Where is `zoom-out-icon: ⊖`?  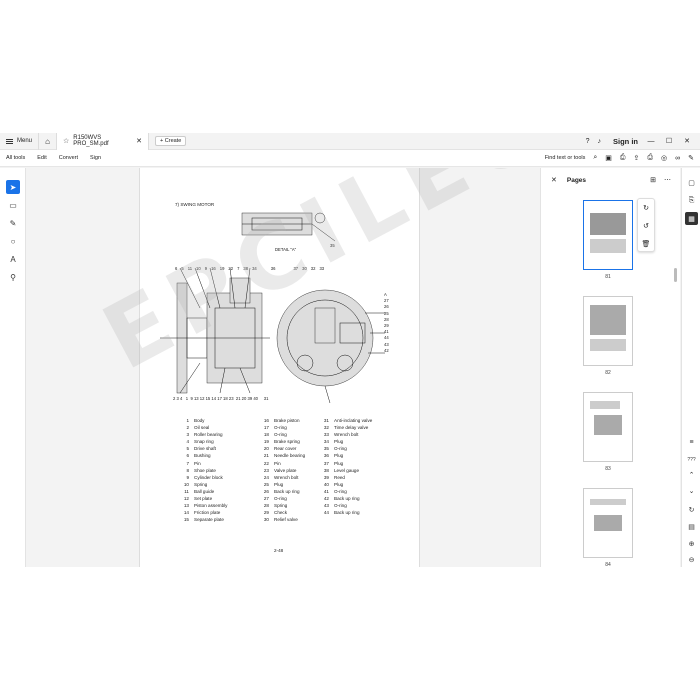
zoom-out-icon: ⊖ is located at coordinates (691, 559).